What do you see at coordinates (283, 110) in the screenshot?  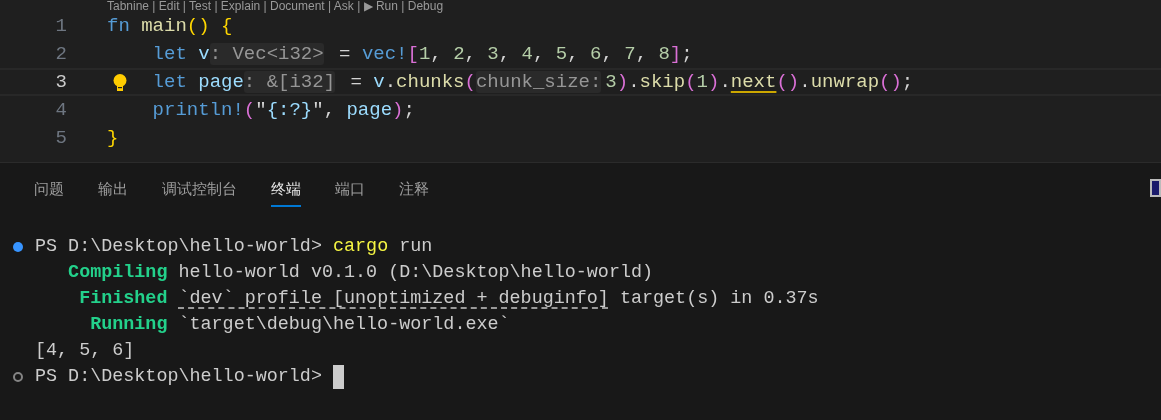 I see `code-line: println!("{:?}", page);` at bounding box center [283, 110].